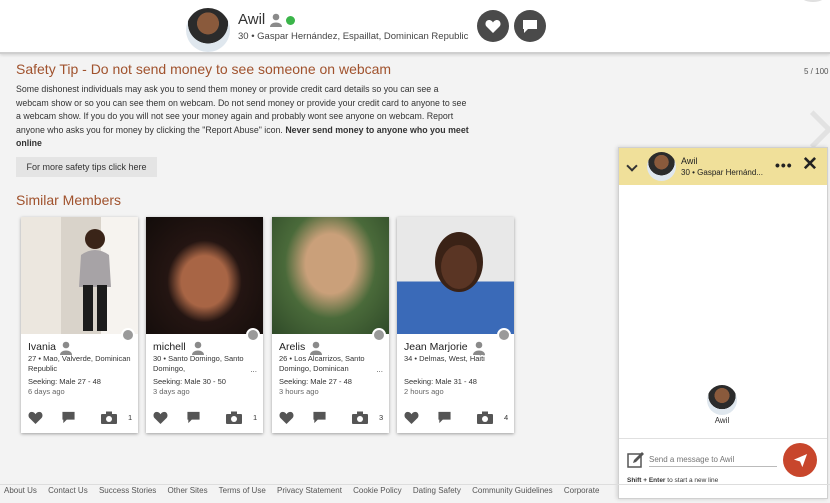 This screenshot has height=503, width=830. I want to click on send-button, so click(800, 460).